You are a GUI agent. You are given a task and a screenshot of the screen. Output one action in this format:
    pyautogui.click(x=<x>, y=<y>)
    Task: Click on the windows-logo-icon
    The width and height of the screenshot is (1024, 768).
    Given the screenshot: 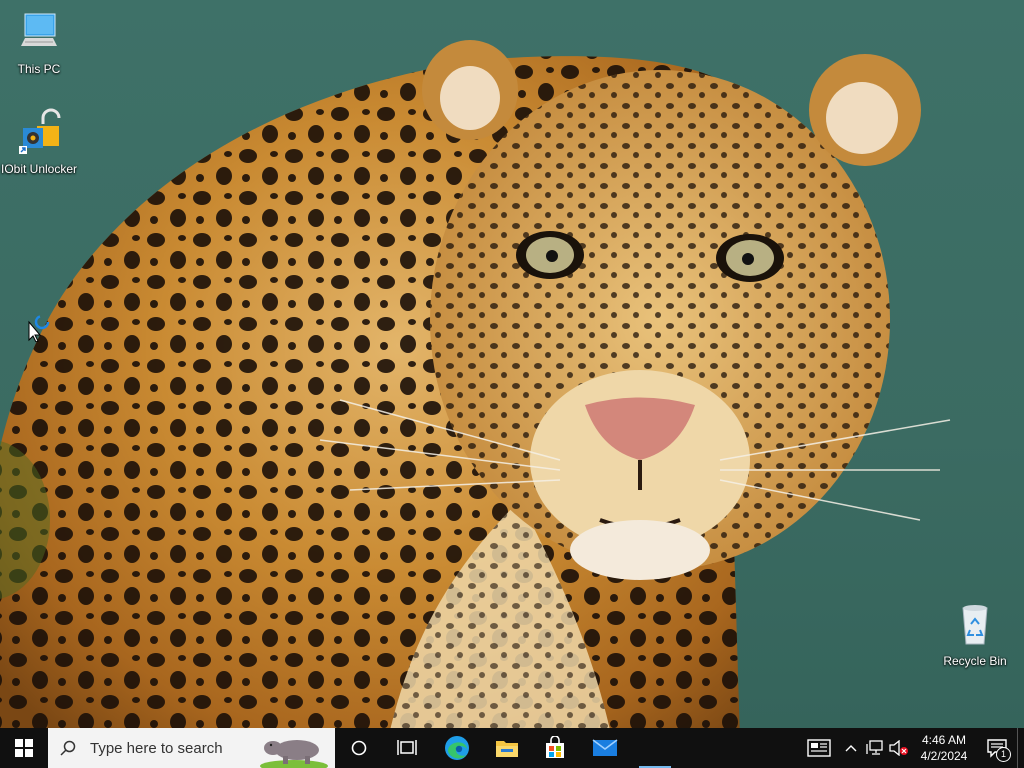 What is the action you would take?
    pyautogui.click(x=24, y=748)
    